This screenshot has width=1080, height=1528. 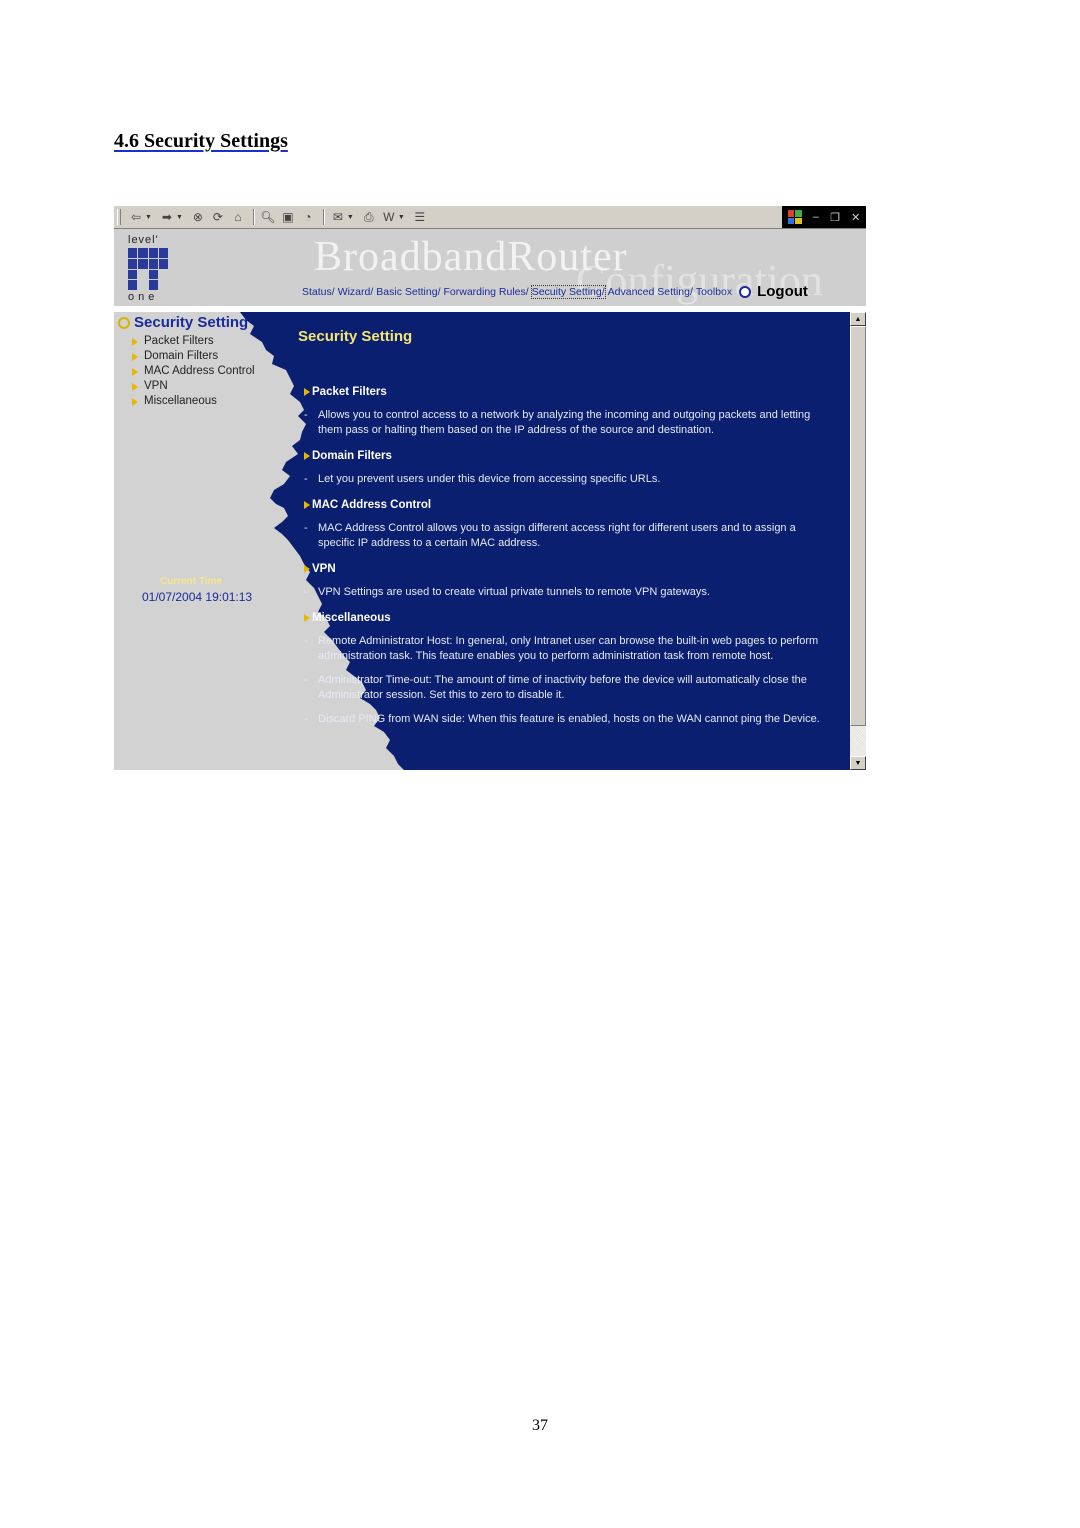 I want to click on sidebar-item-mac-address-control: MAC Address Control, so click(x=193, y=371).